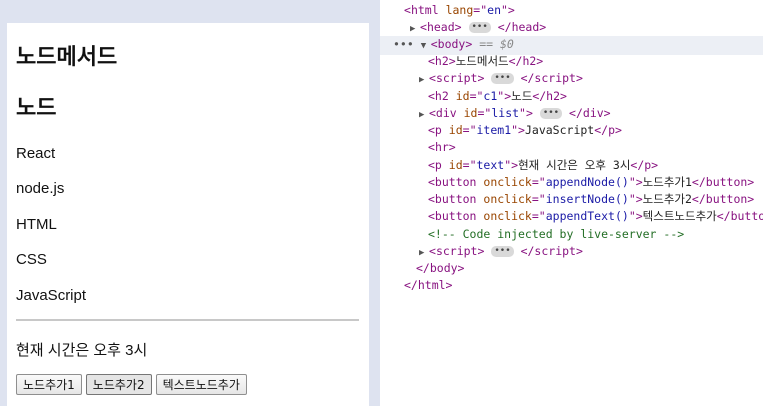  I want to click on dom-node-comment: <!-- Code injected by live-server -->, so click(571, 234).